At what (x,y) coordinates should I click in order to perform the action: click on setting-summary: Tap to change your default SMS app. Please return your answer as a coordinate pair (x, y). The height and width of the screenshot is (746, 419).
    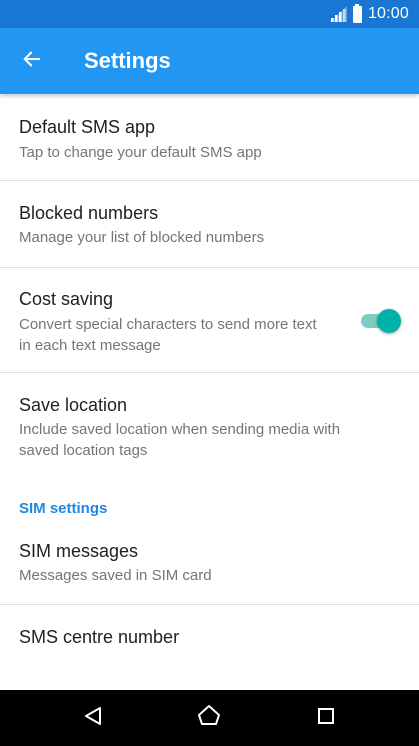
    Looking at the image, I should click on (140, 152).